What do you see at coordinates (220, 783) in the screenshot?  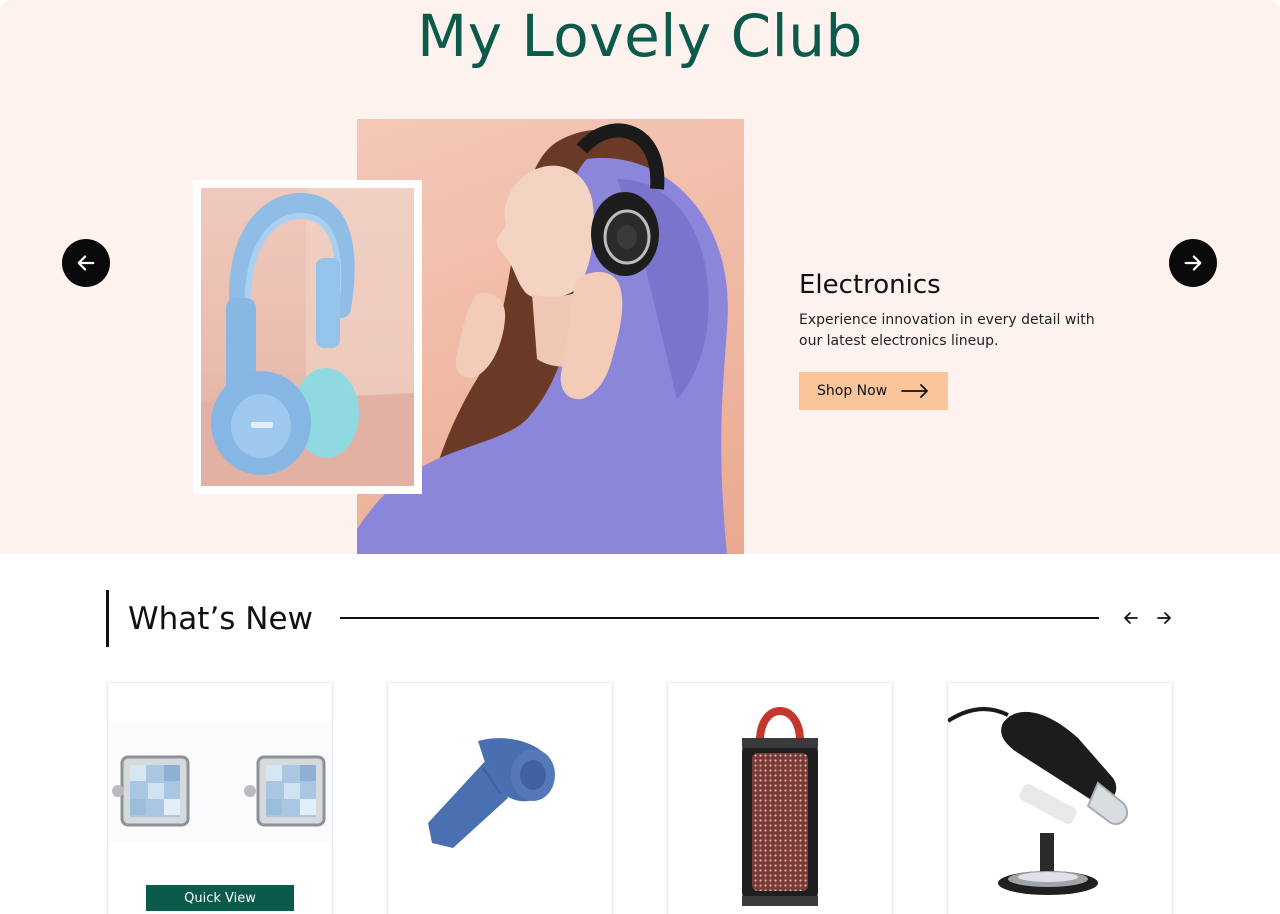 I see `cufflinks-photo` at bounding box center [220, 783].